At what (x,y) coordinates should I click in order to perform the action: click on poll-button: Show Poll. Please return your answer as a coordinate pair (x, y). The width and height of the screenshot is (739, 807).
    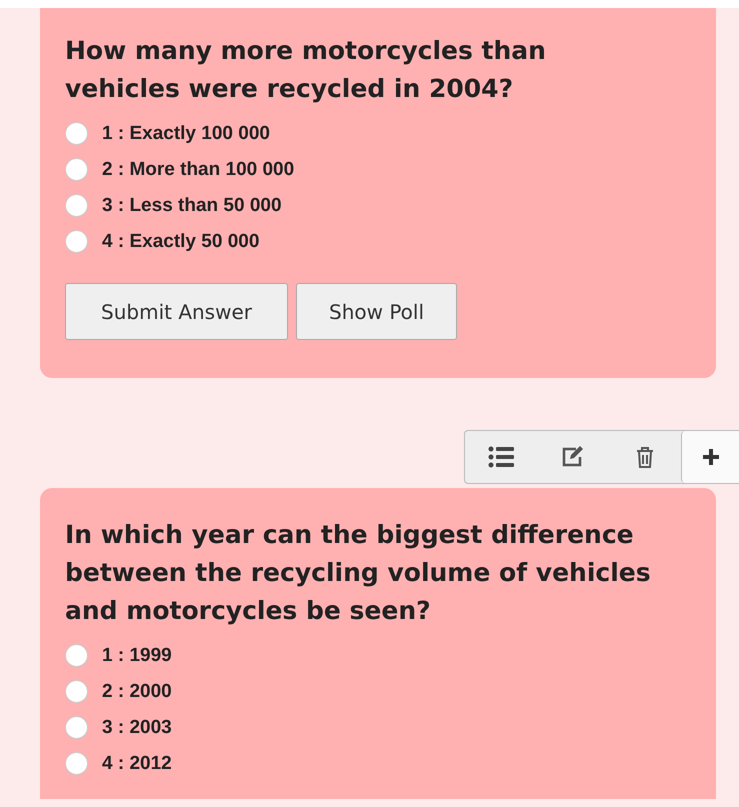
    Looking at the image, I should click on (377, 311).